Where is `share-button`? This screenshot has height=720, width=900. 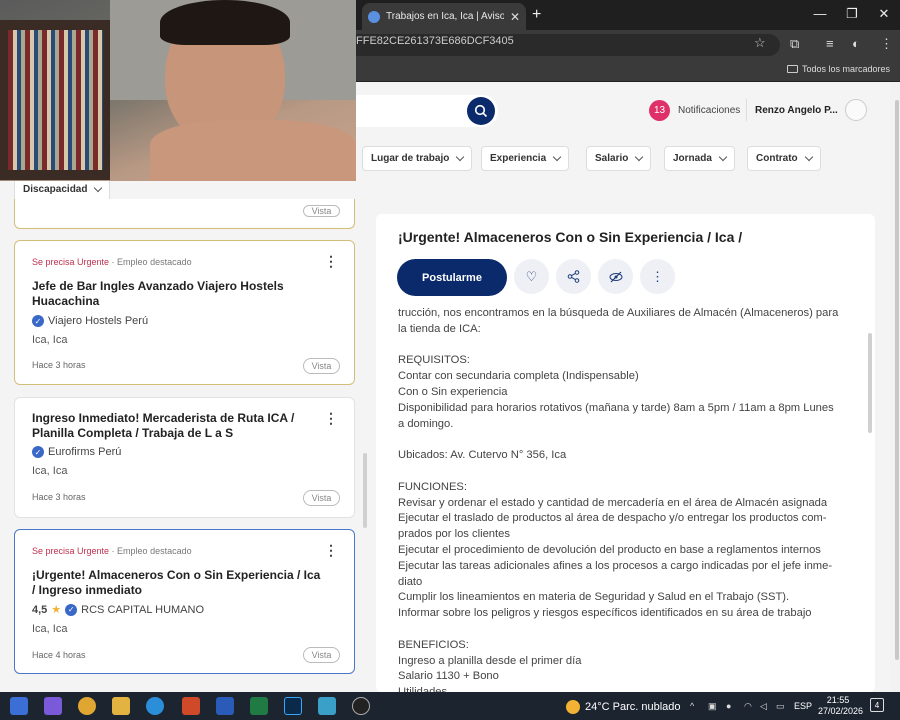 share-button is located at coordinates (573, 276).